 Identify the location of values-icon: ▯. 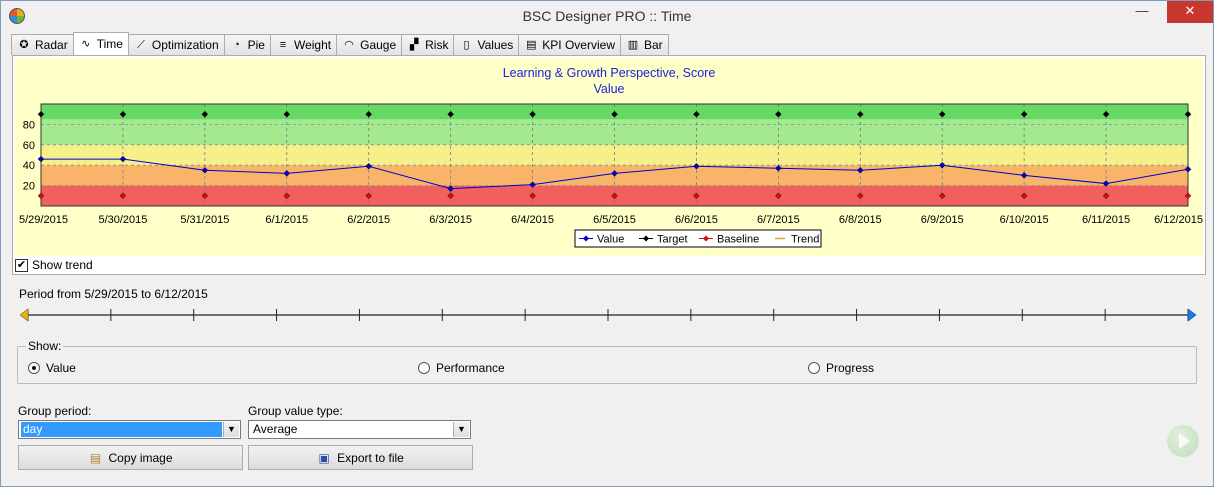
(466, 45).